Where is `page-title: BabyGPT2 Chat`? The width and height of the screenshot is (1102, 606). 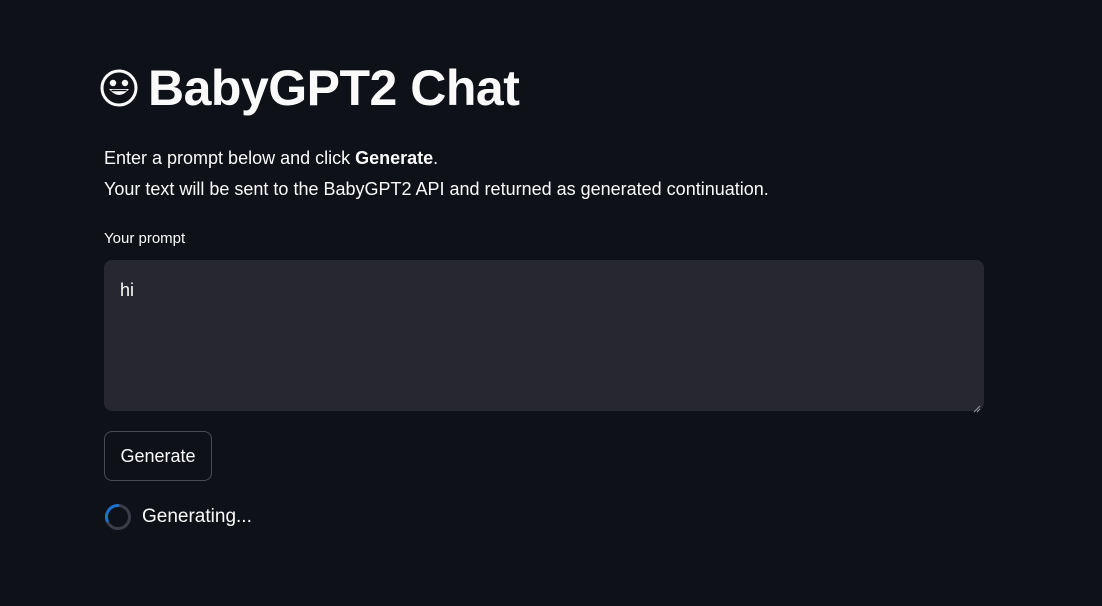
page-title: BabyGPT2 Chat is located at coordinates (334, 88).